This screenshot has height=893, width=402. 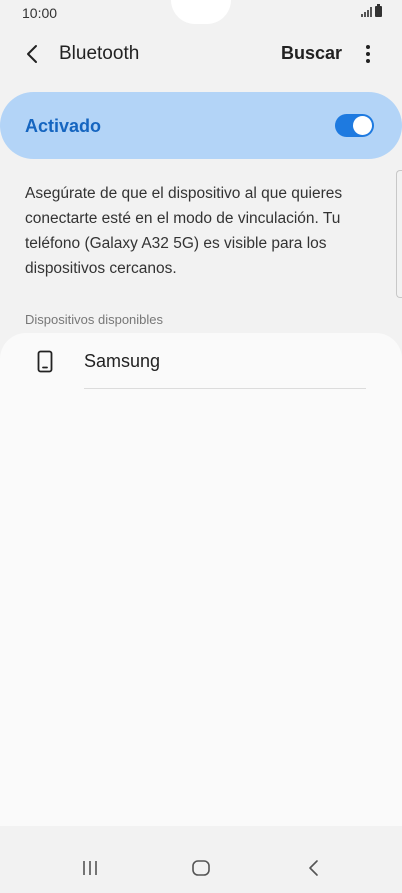 I want to click on device-name: Samsung, so click(x=122, y=361).